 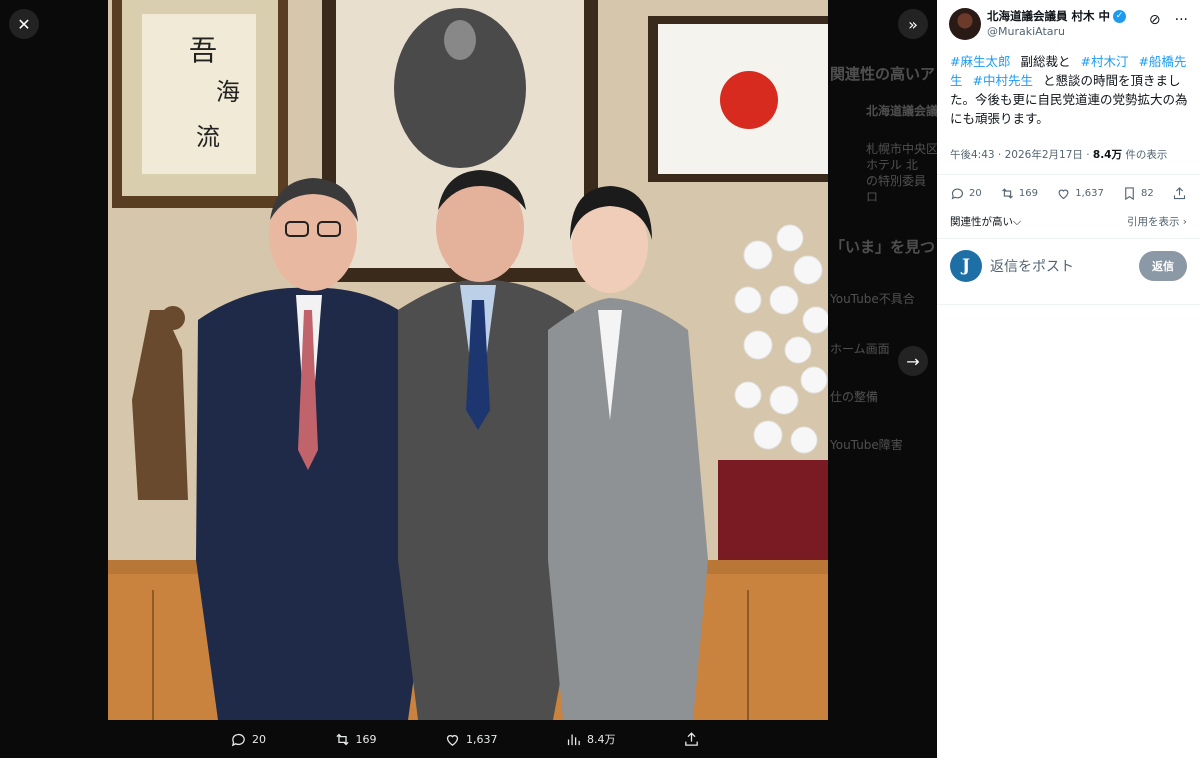 I want to click on reply-composer: J 返信をポスト 返信, so click(x=1068, y=266).